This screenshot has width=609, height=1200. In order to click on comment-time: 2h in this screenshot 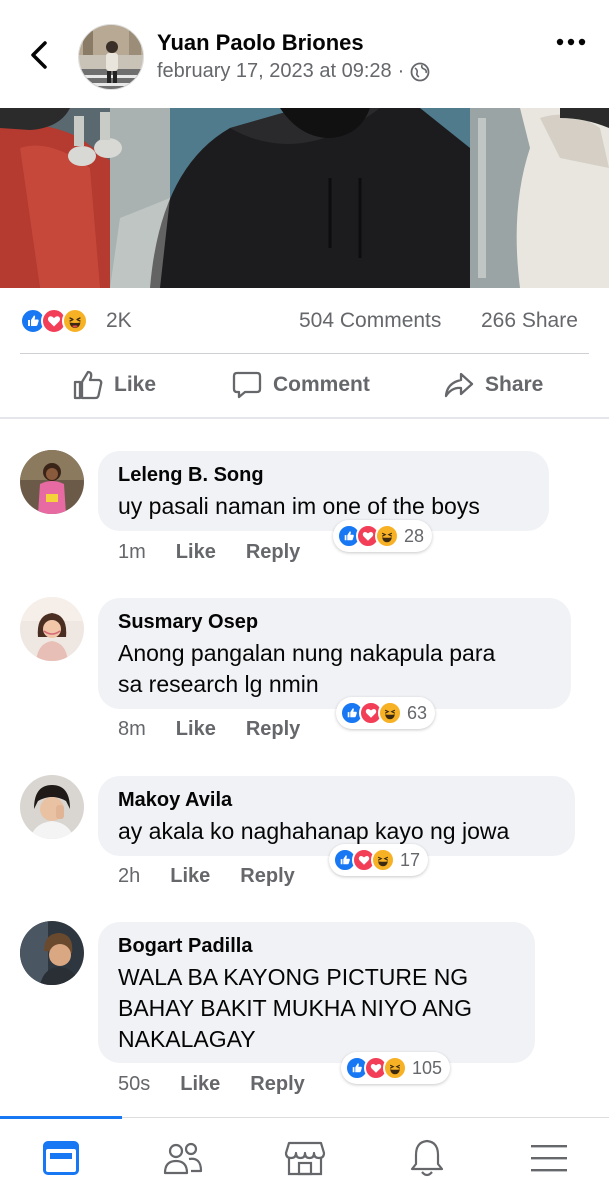, I will do `click(129, 876)`.